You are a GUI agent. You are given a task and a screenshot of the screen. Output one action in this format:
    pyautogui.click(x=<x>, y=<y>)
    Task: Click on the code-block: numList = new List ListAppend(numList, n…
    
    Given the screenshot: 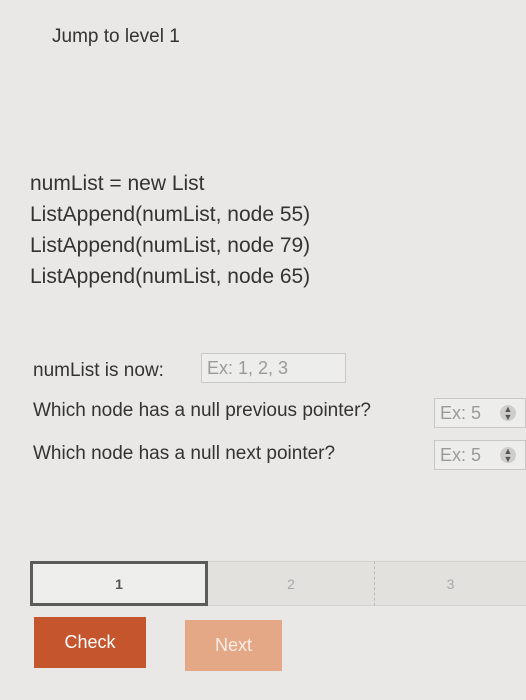 What is the action you would take?
    pyautogui.click(x=170, y=230)
    